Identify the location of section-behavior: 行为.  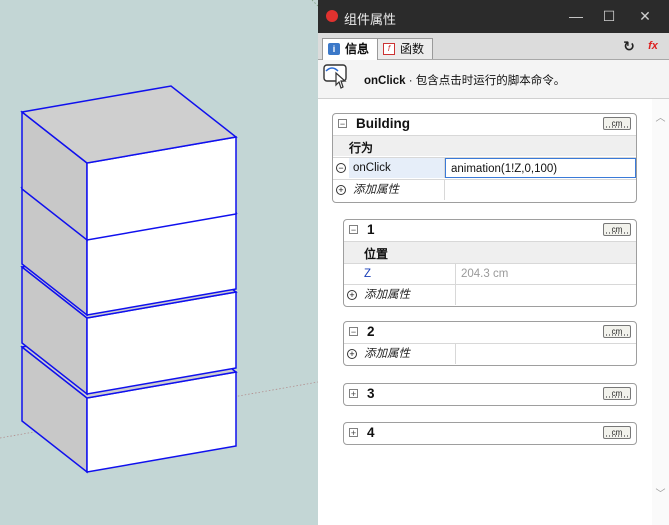
(484, 145).